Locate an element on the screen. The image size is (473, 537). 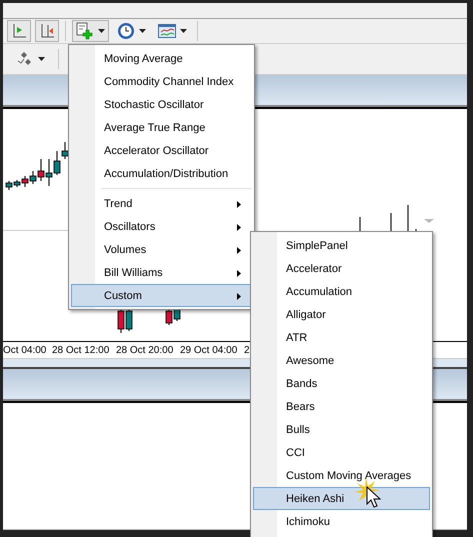
menu-item-label: Volumes is located at coordinates (125, 250).